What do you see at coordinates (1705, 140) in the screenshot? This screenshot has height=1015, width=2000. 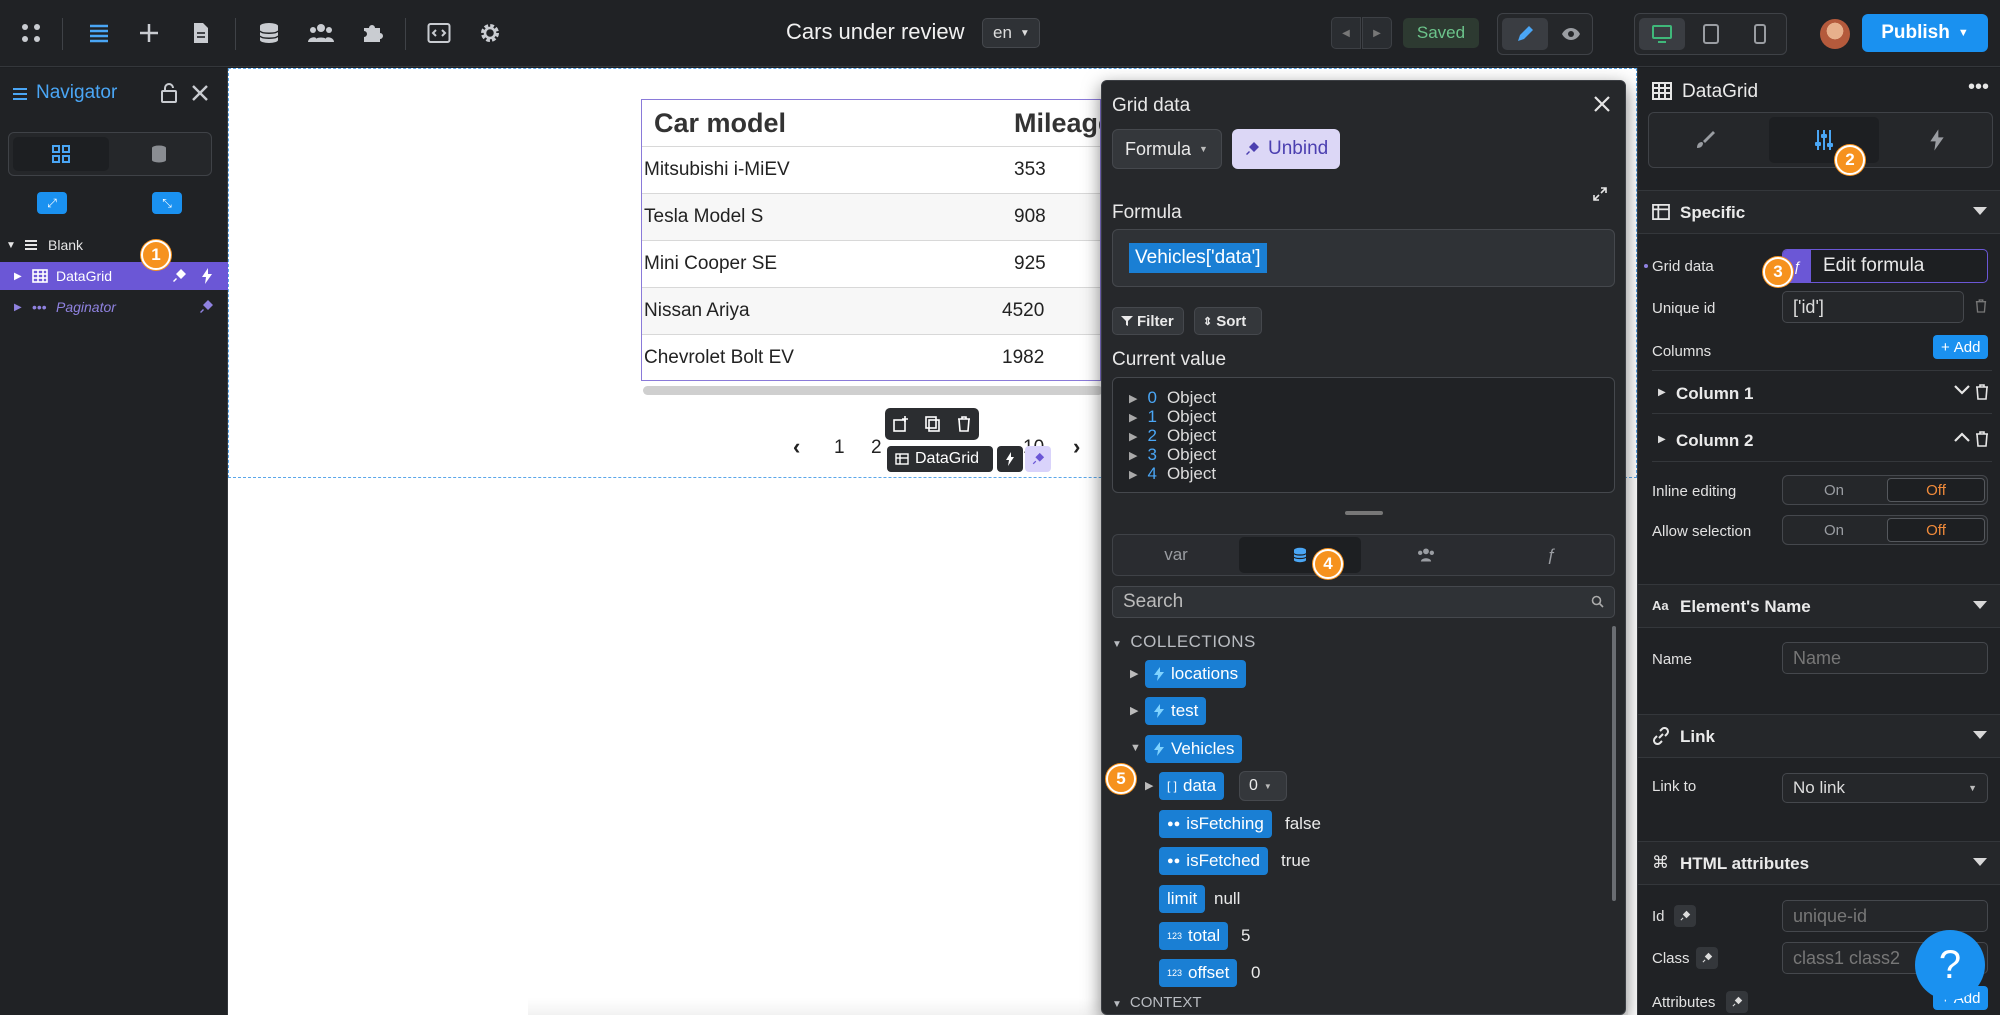 I see `tab-style` at bounding box center [1705, 140].